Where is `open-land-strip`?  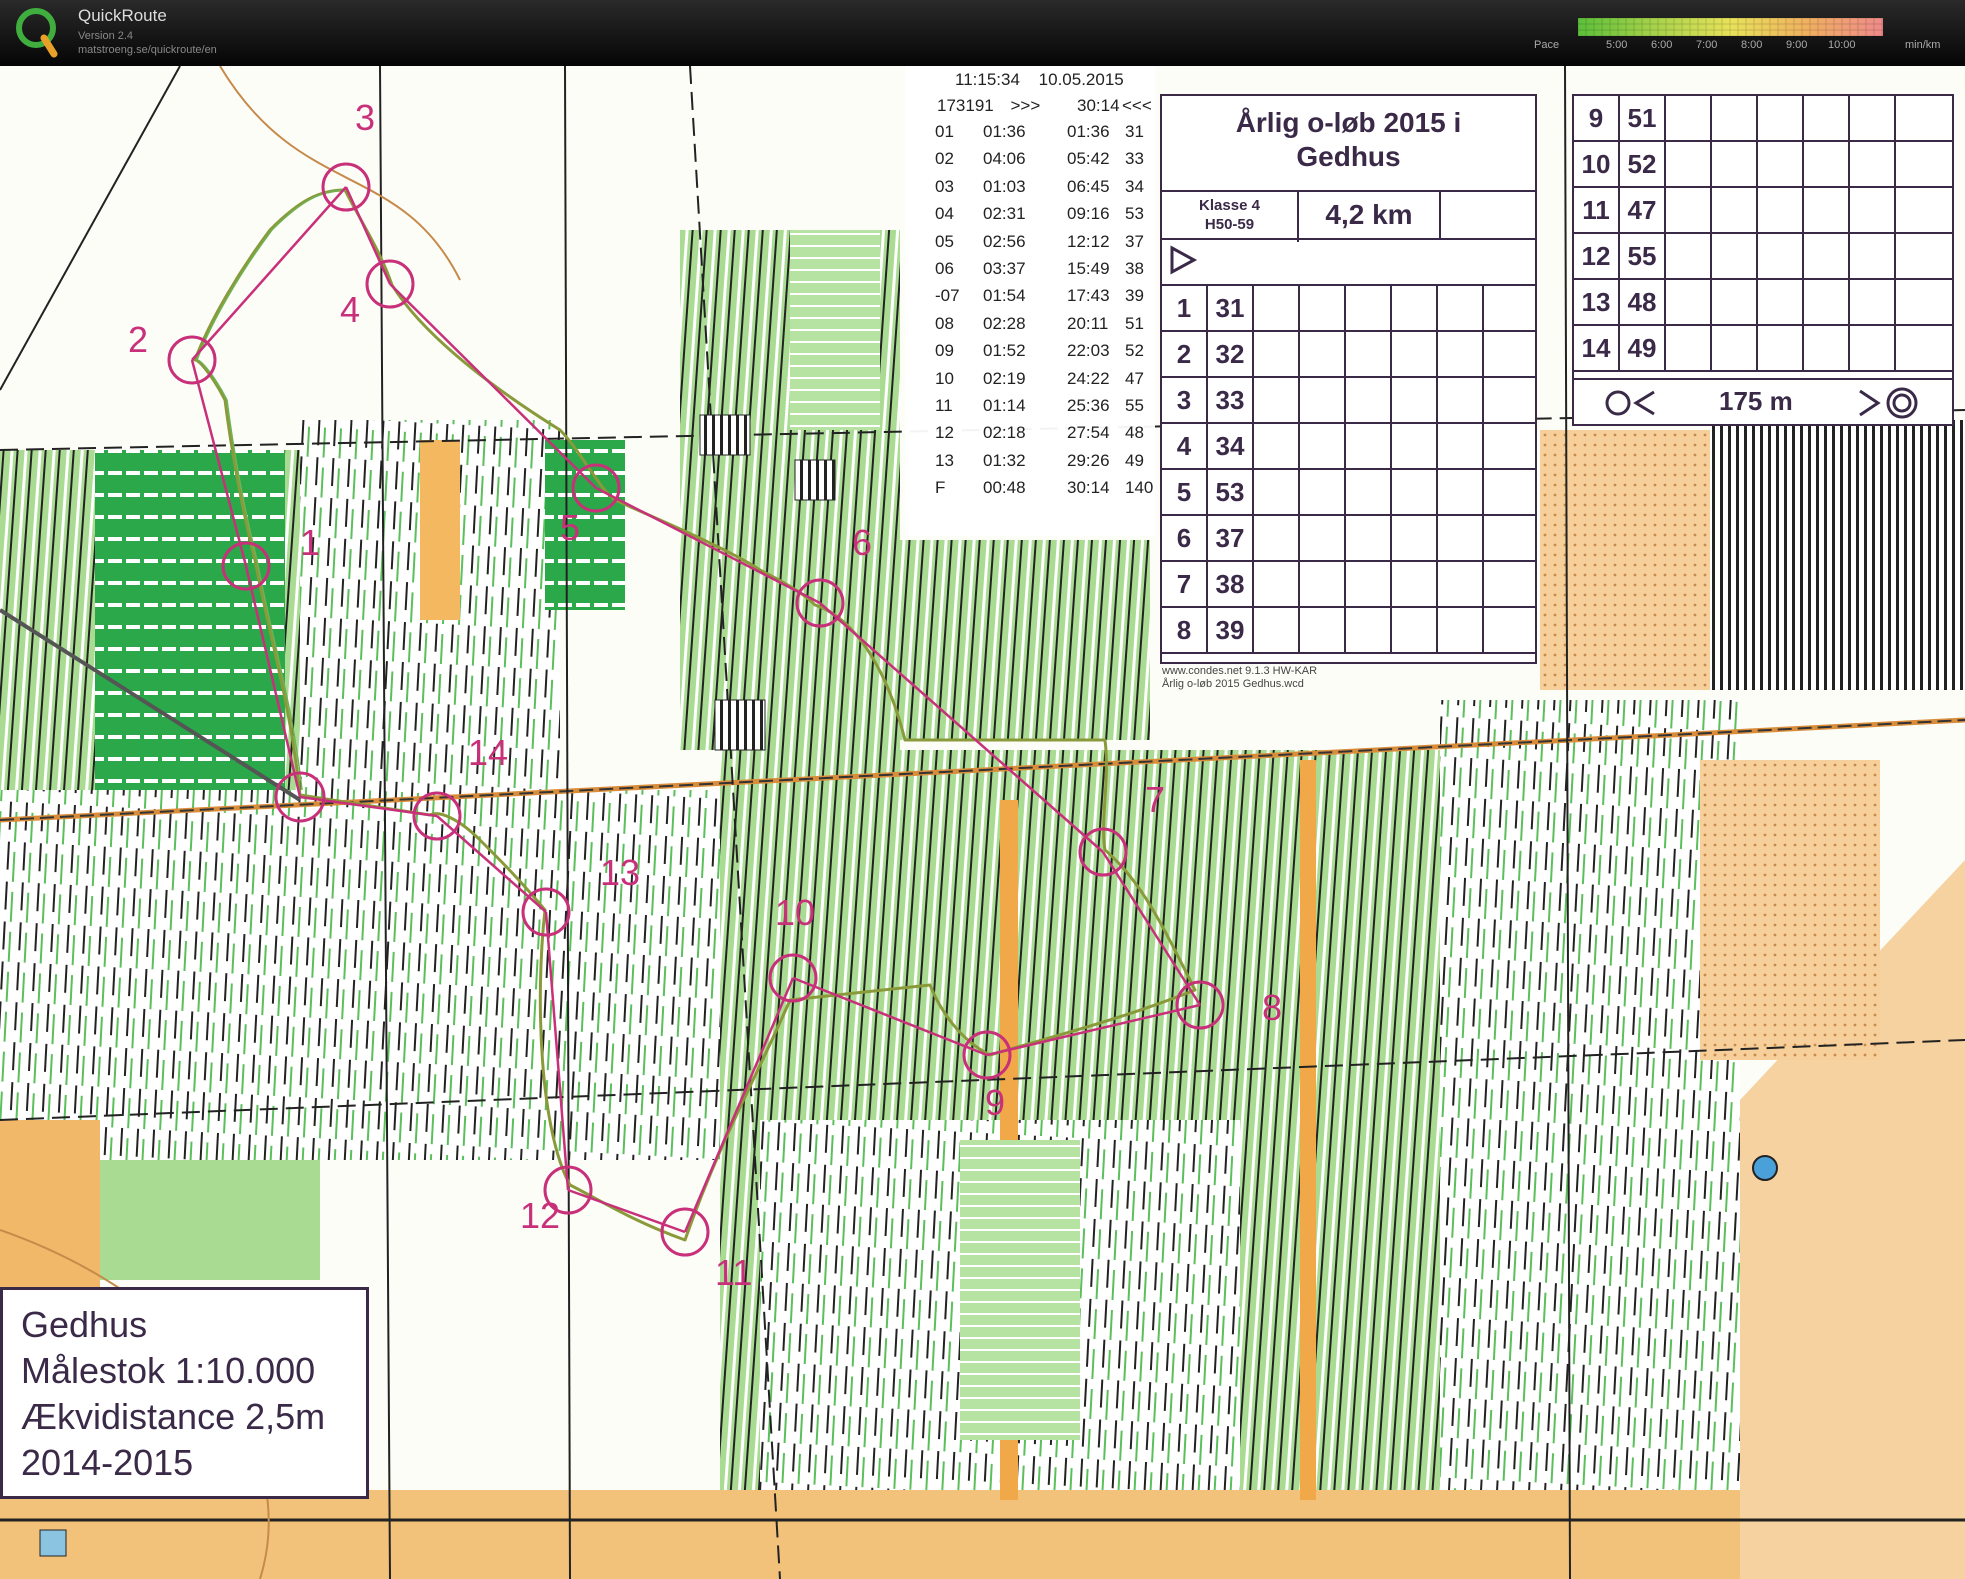 open-land-strip is located at coordinates (440, 530).